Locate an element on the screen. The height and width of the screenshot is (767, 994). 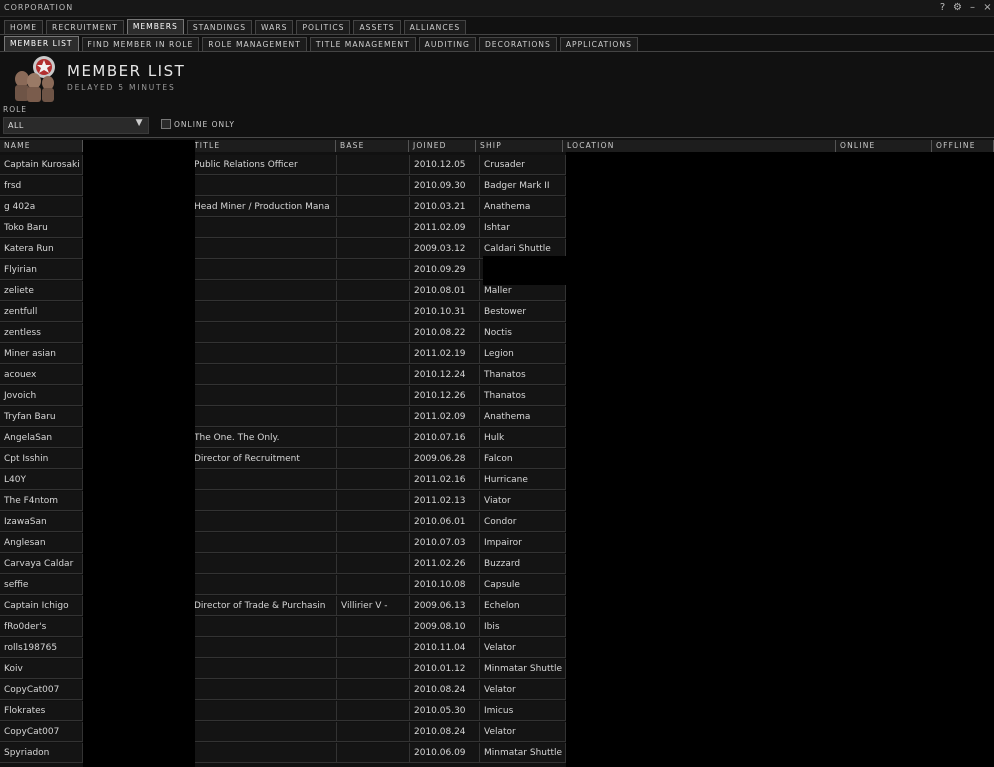
member-ship: Legion is located at coordinates (523, 354).